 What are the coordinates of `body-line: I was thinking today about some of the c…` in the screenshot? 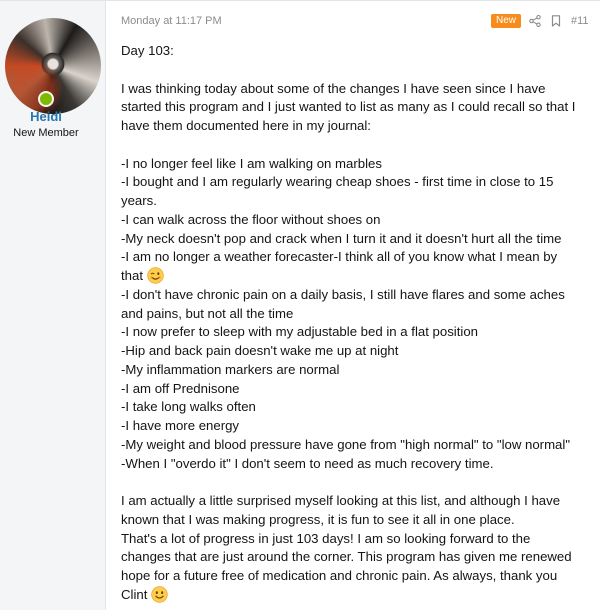 It's located at (333, 88).